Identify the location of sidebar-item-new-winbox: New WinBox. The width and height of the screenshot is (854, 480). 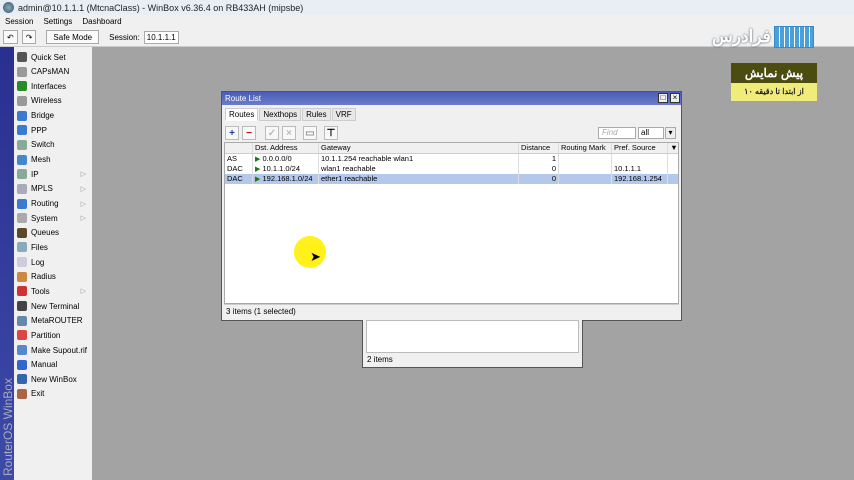
(53, 379).